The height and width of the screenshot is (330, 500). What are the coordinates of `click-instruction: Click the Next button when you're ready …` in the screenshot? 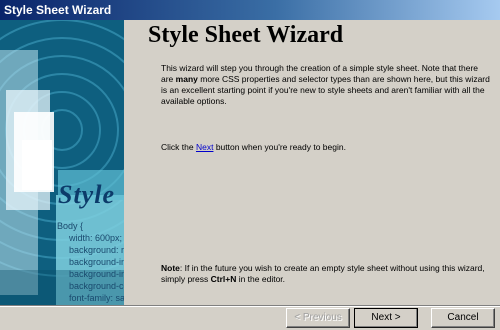 It's located at (326, 147).